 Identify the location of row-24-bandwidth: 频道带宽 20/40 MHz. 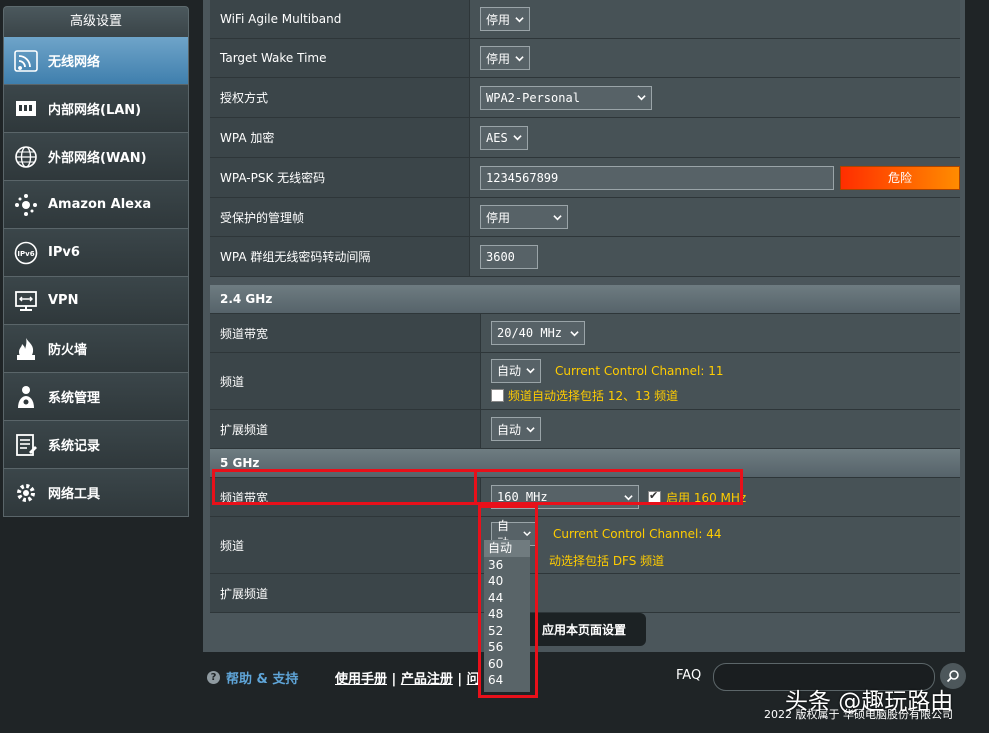
(585, 333).